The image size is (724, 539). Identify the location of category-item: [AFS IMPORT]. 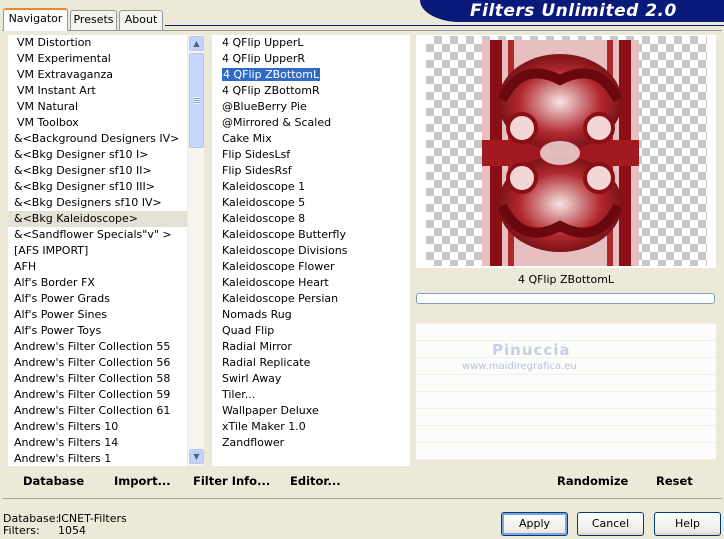
(106, 251).